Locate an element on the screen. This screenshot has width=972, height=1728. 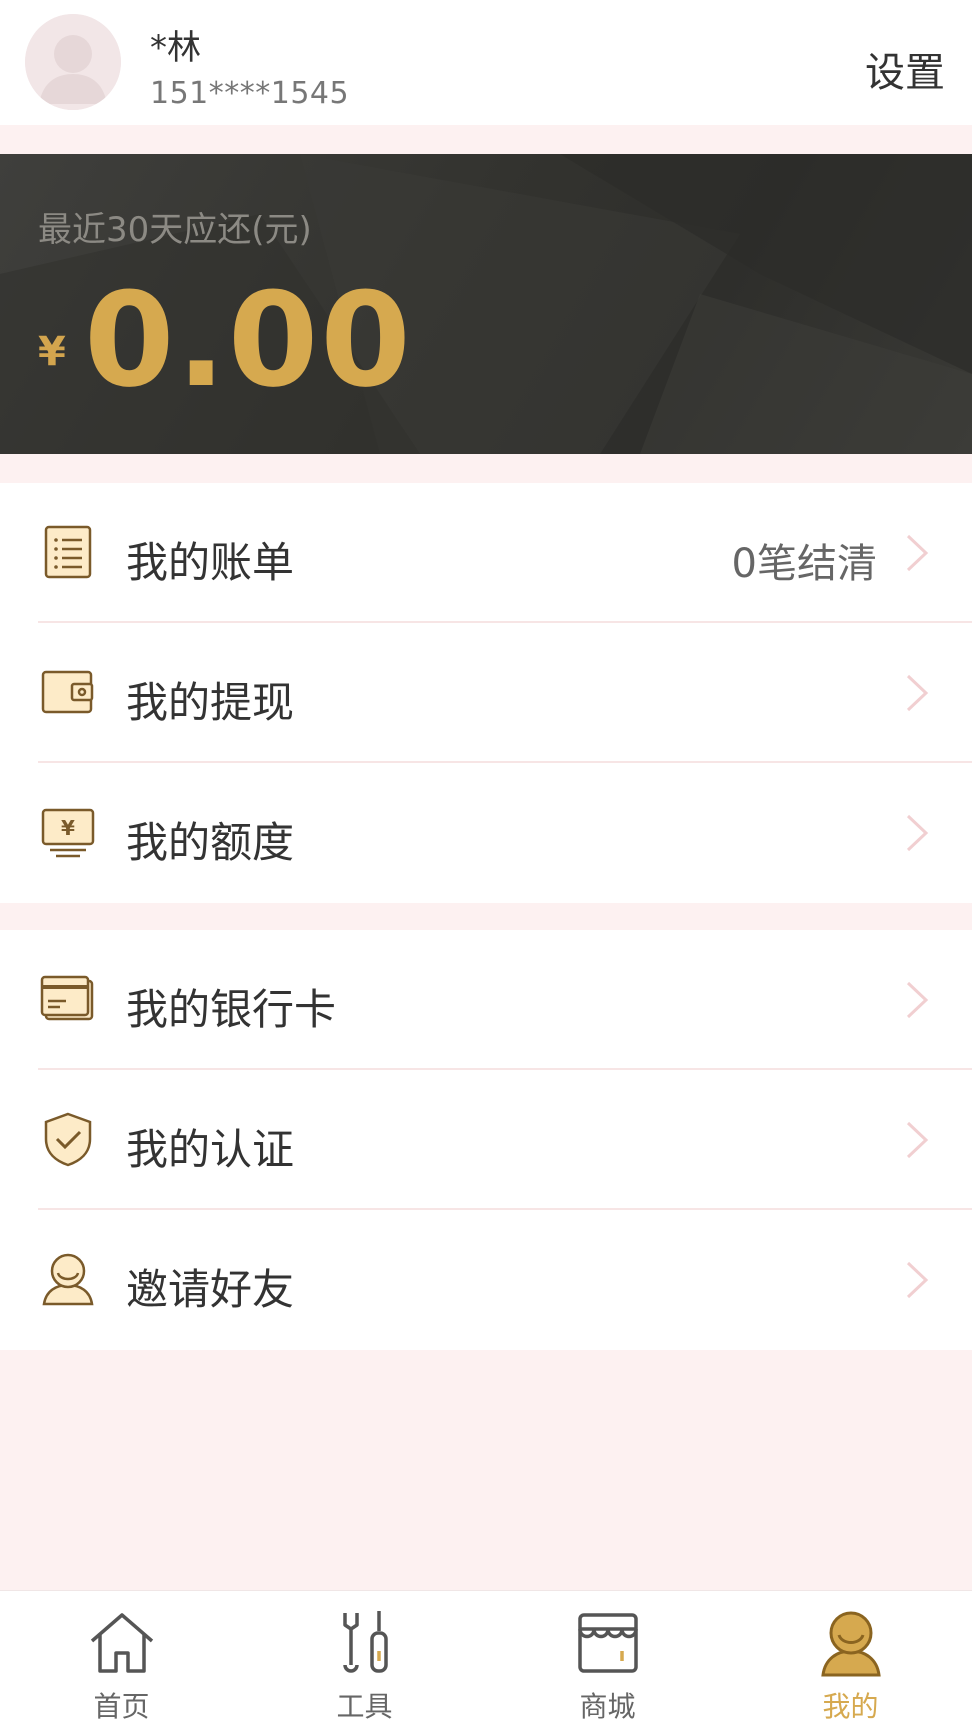
default-avatar-icon is located at coordinates (73, 62).